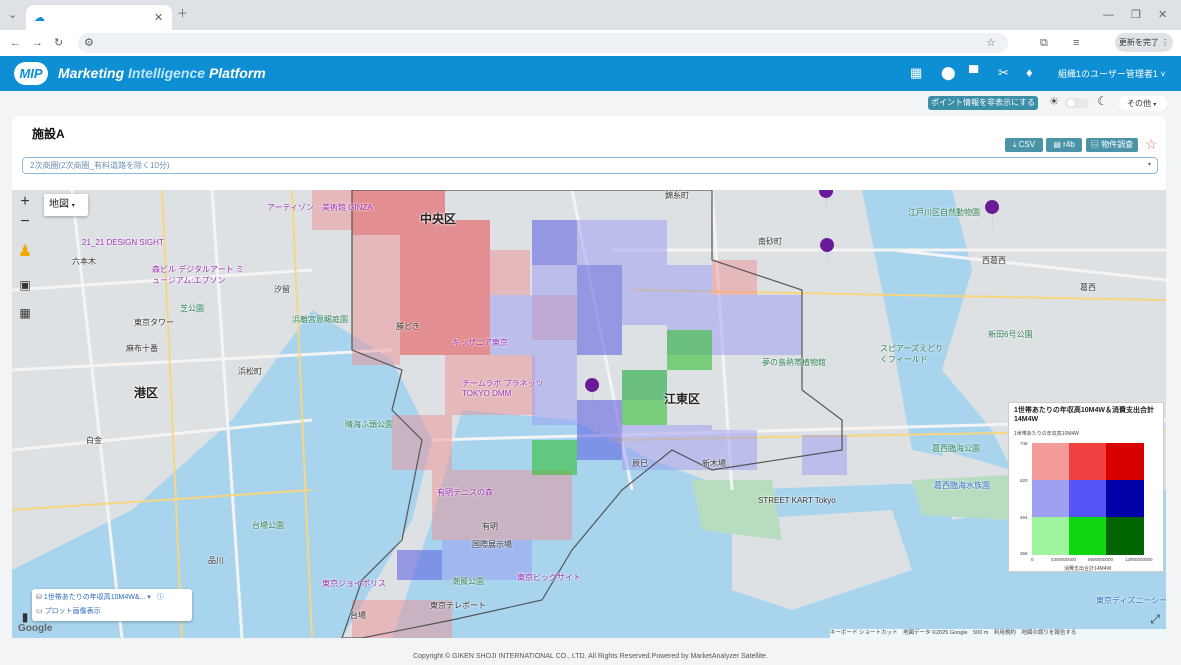  What do you see at coordinates (1112, 73) in the screenshot?
I see `user-menu: 組織1のユーザー管理者1 ˅` at bounding box center [1112, 73].